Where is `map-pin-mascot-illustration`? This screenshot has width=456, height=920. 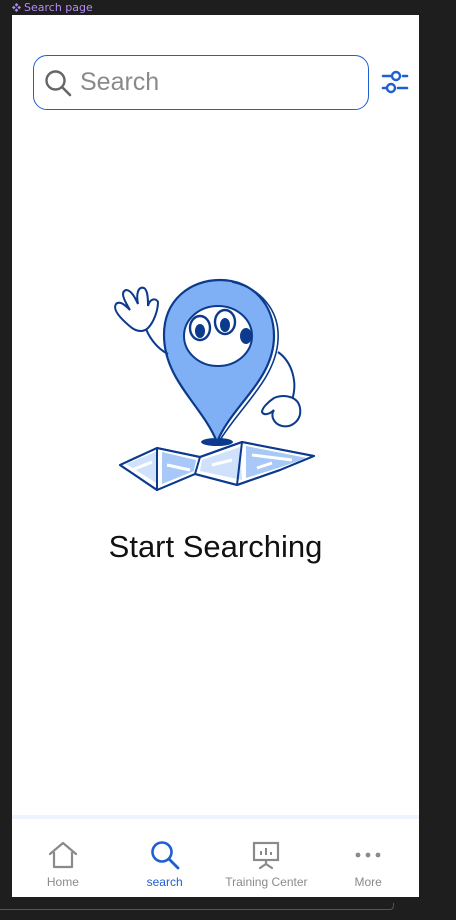
map-pin-mascot-illustration is located at coordinates (214, 384).